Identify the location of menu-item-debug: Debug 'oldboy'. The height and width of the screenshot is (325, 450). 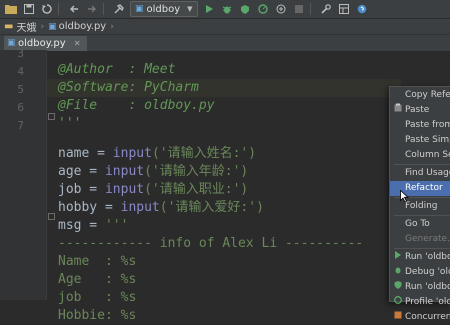
(420, 272).